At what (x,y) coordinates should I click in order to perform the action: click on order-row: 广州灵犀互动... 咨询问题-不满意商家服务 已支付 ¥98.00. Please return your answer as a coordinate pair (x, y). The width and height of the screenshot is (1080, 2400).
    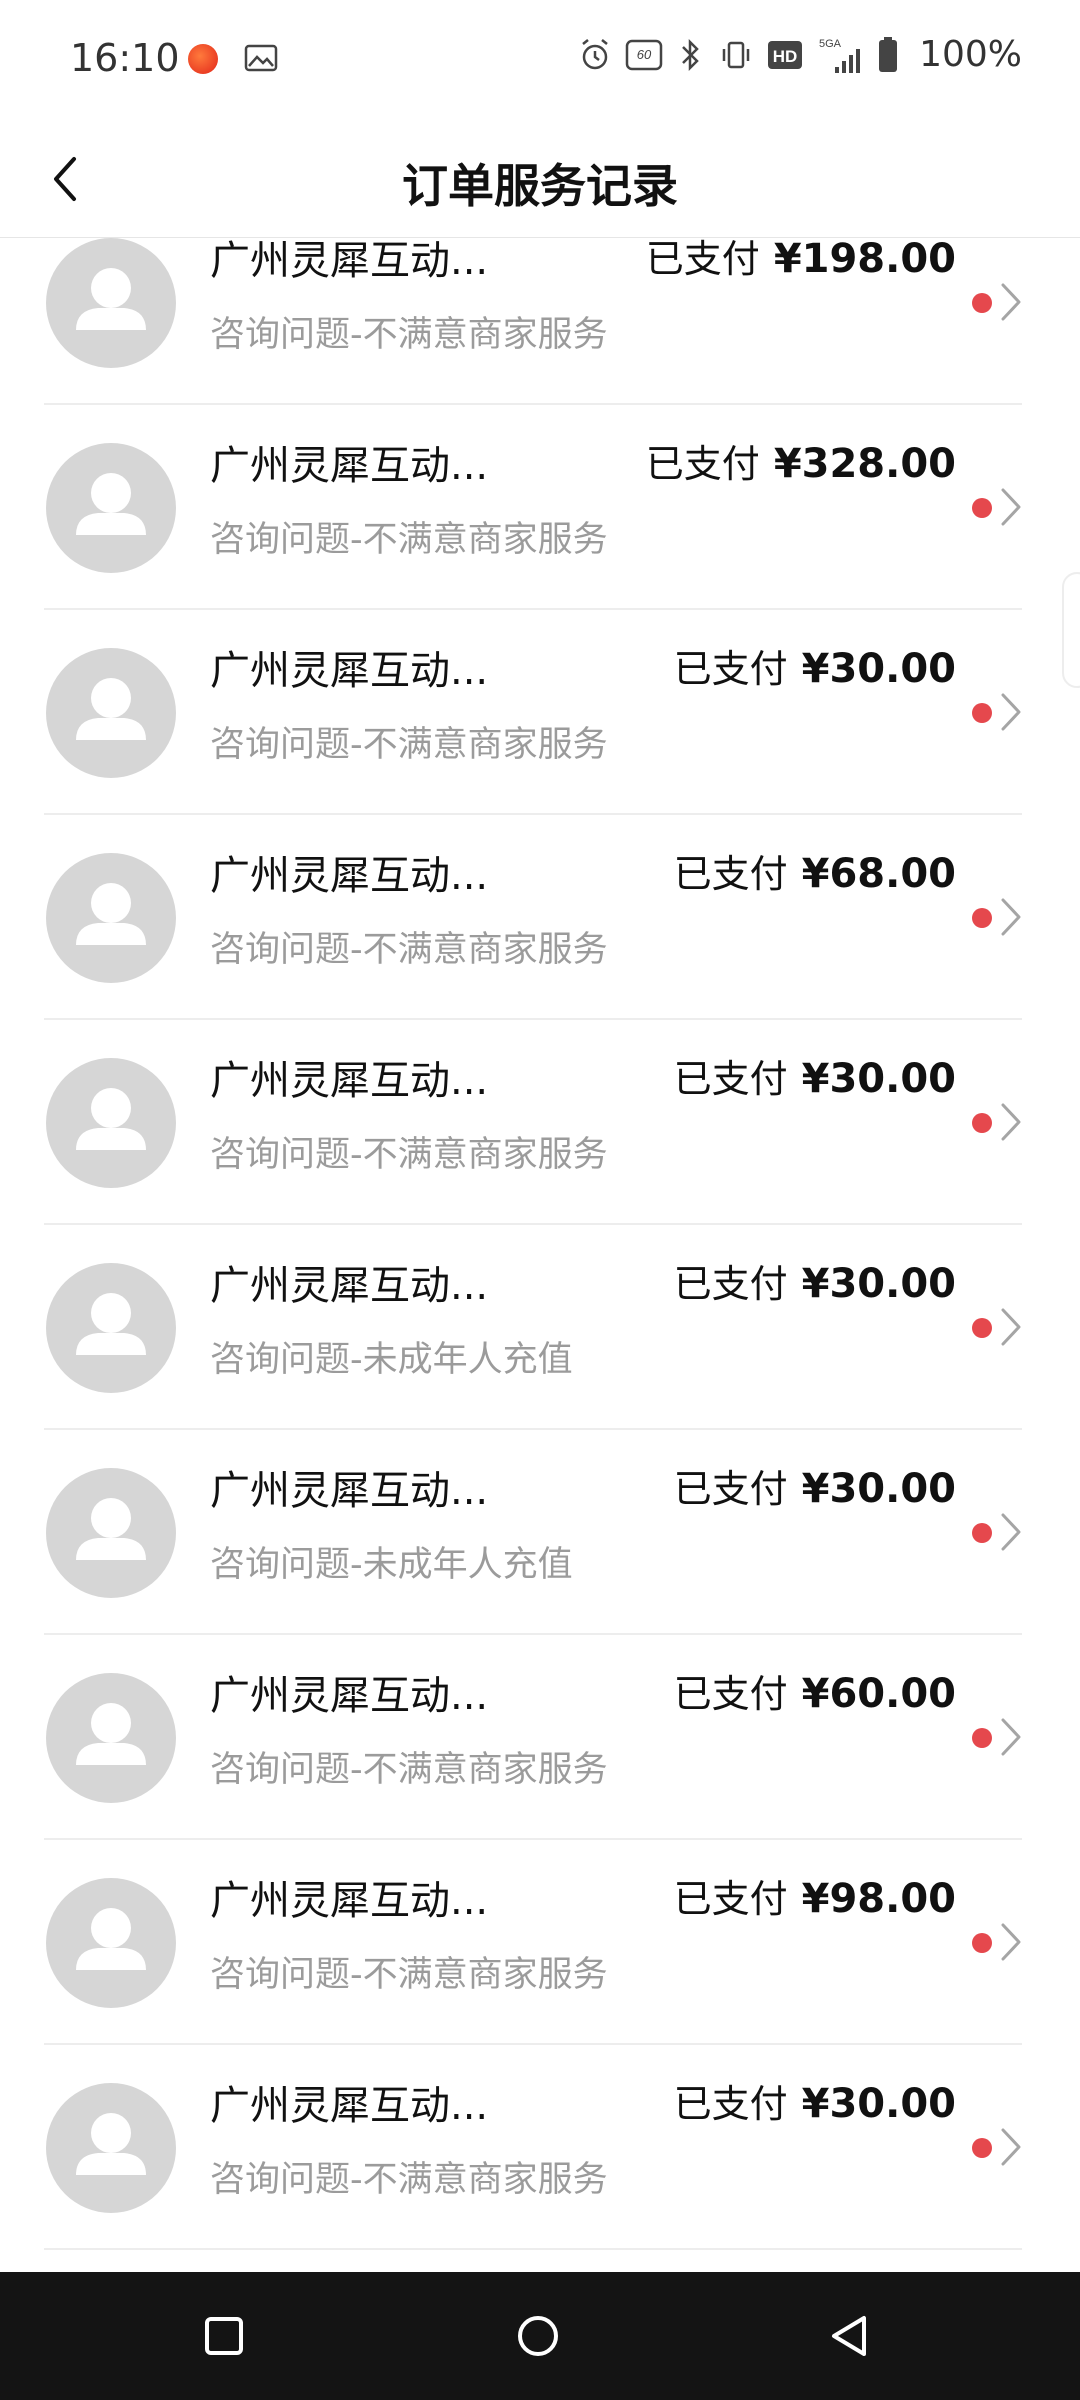
    Looking at the image, I should click on (540, 1942).